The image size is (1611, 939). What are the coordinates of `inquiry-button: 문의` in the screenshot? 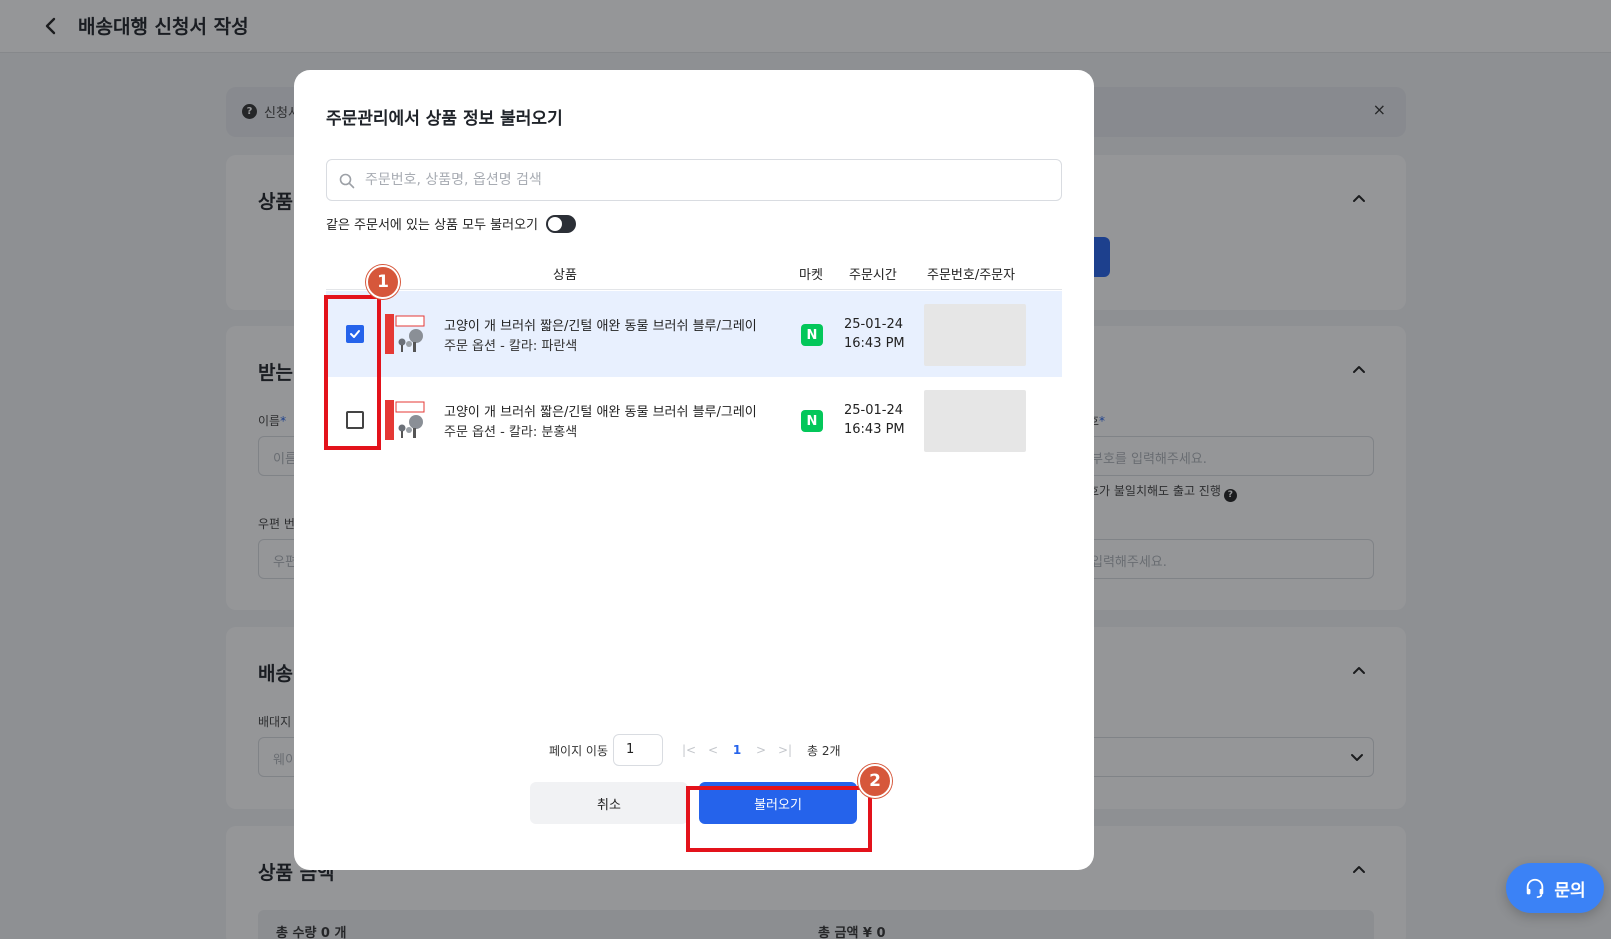 It's located at (1555, 888).